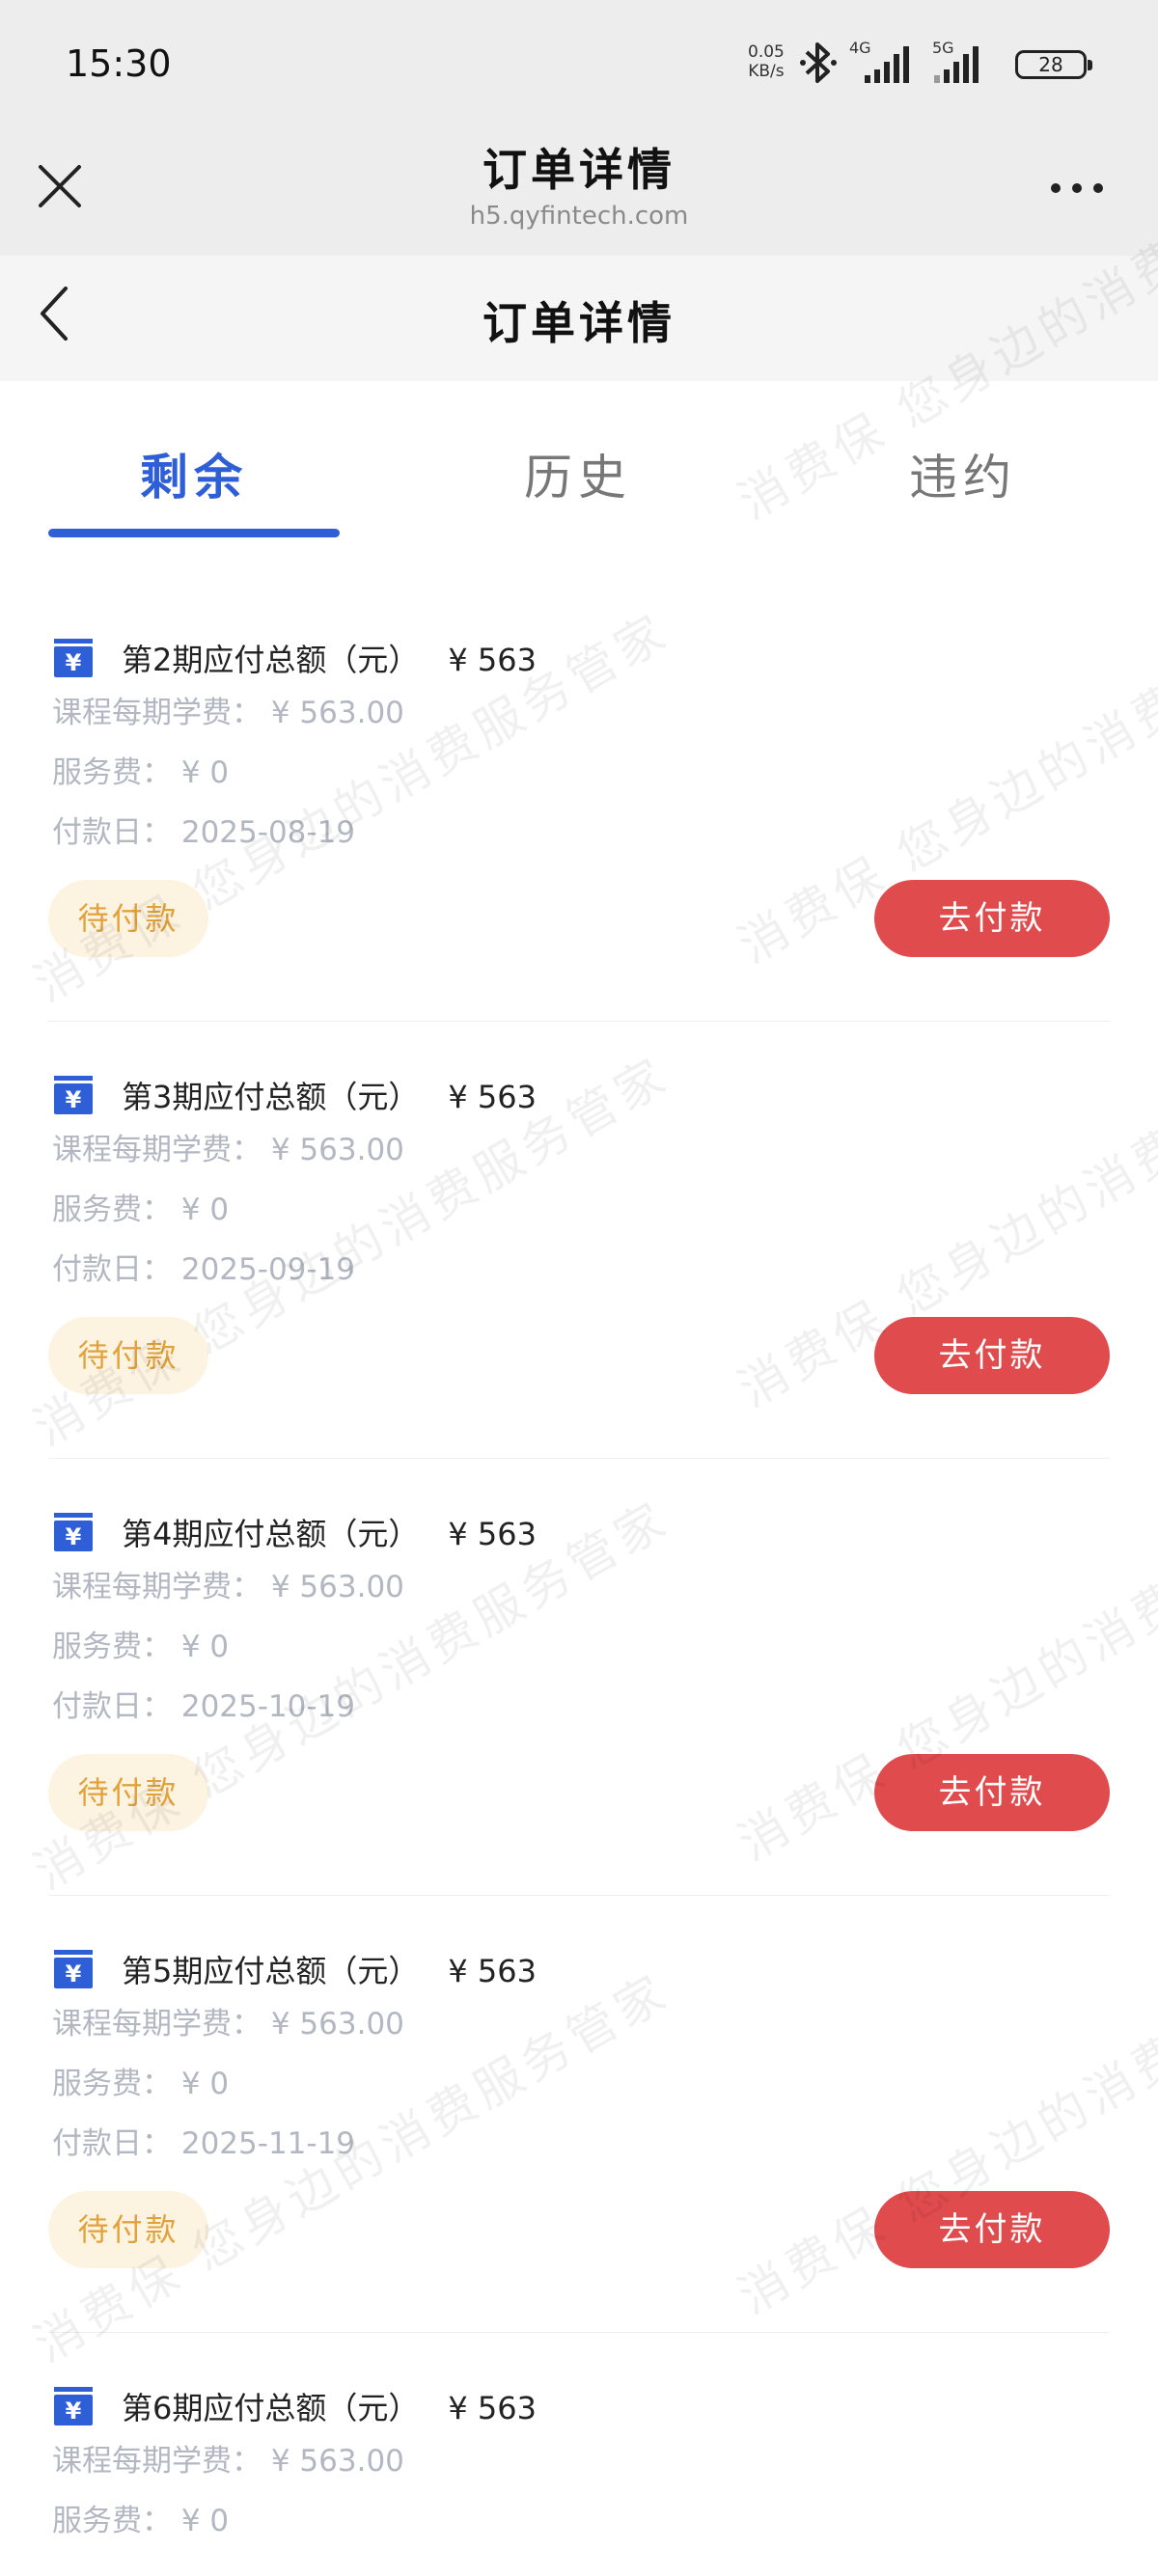 The height and width of the screenshot is (2576, 1158). What do you see at coordinates (268, 832) in the screenshot?
I see `pay-date-value: 2025-08-19` at bounding box center [268, 832].